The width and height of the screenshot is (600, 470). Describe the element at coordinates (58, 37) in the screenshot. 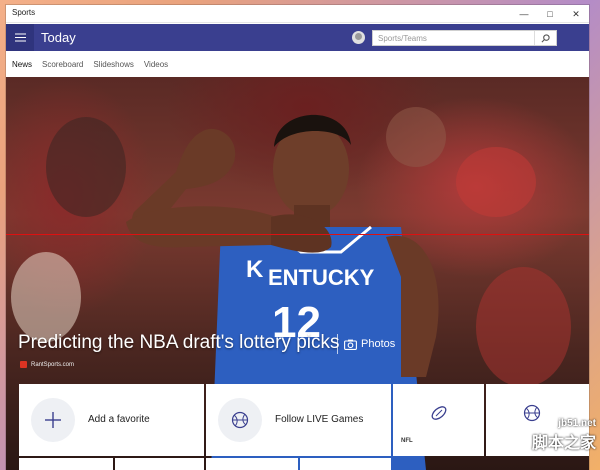

I see `page-title: Today` at that location.